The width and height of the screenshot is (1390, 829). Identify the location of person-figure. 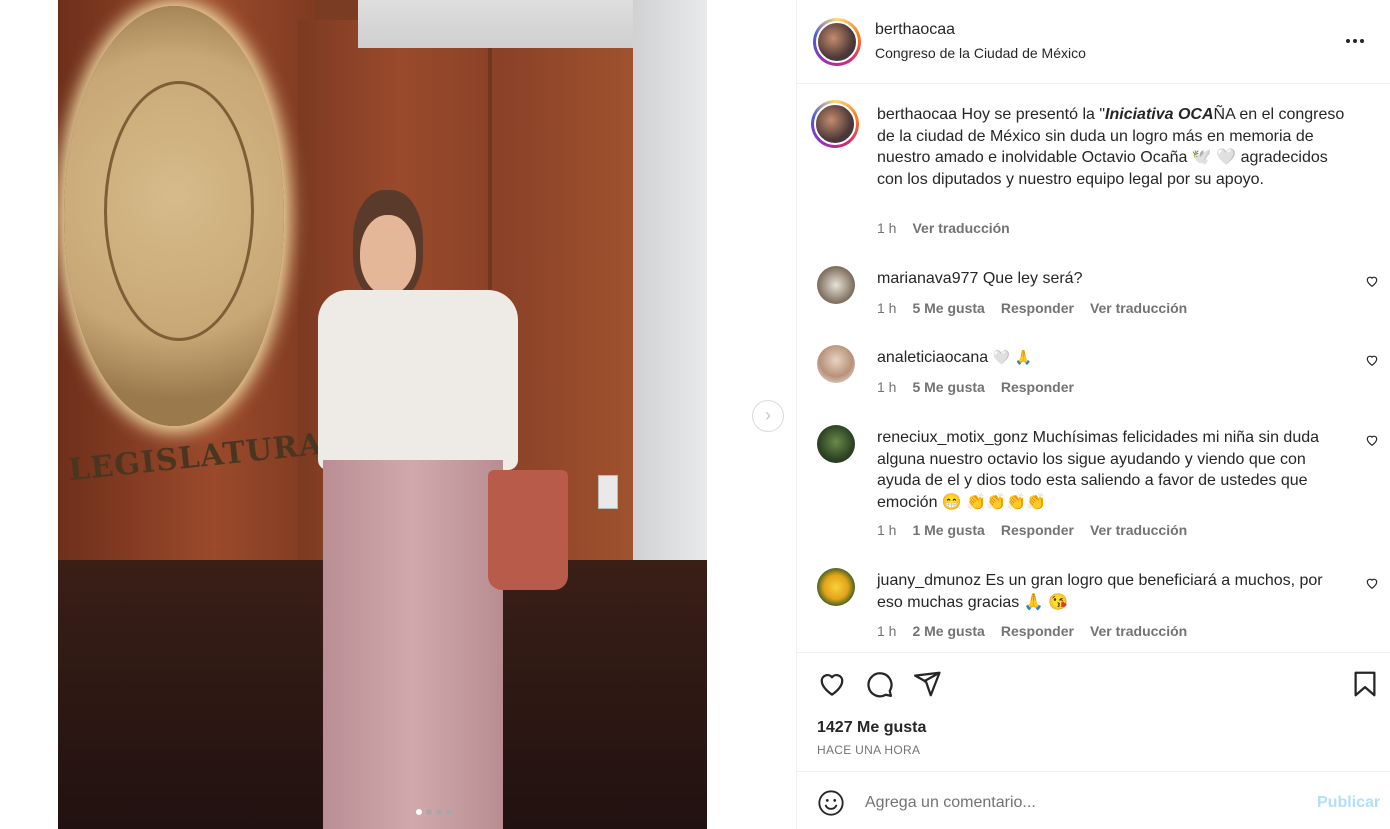
(443, 509).